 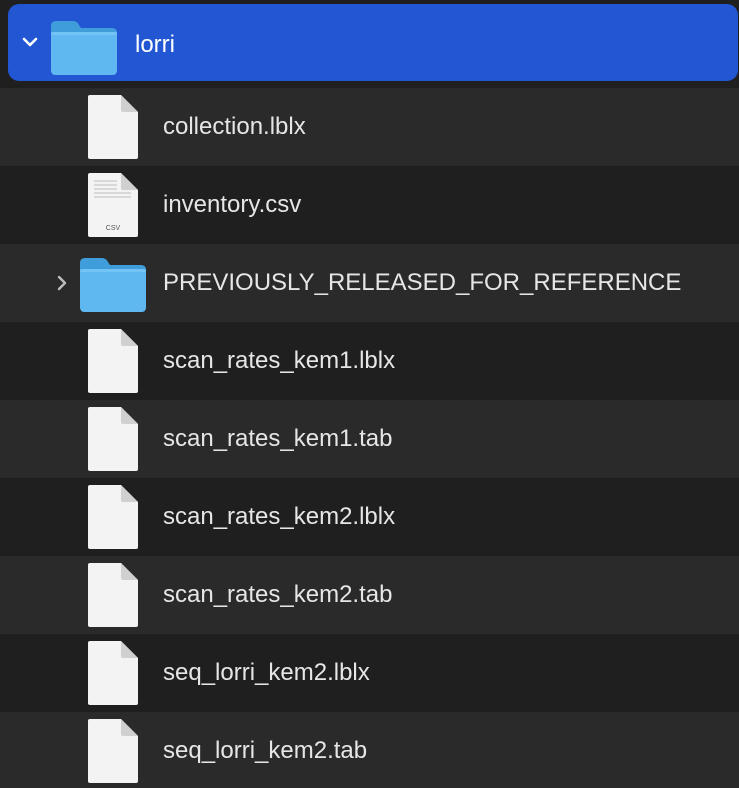 What do you see at coordinates (265, 750) in the screenshot?
I see `file-name: seq_lorri_kem2.tab` at bounding box center [265, 750].